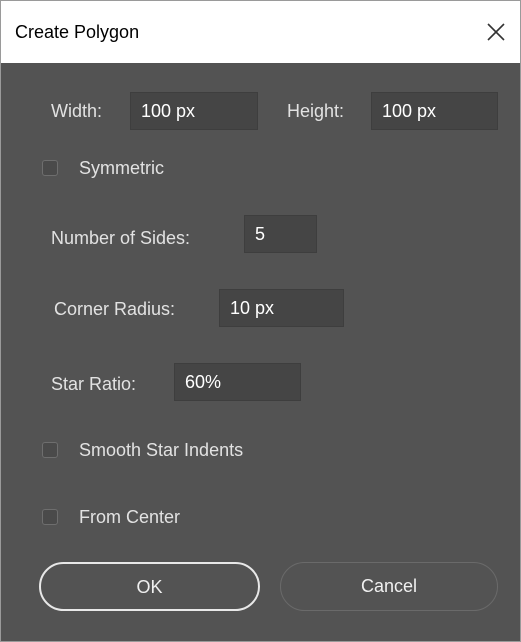  I want to click on number-of-sides-label: Number of Sides:, so click(121, 238).